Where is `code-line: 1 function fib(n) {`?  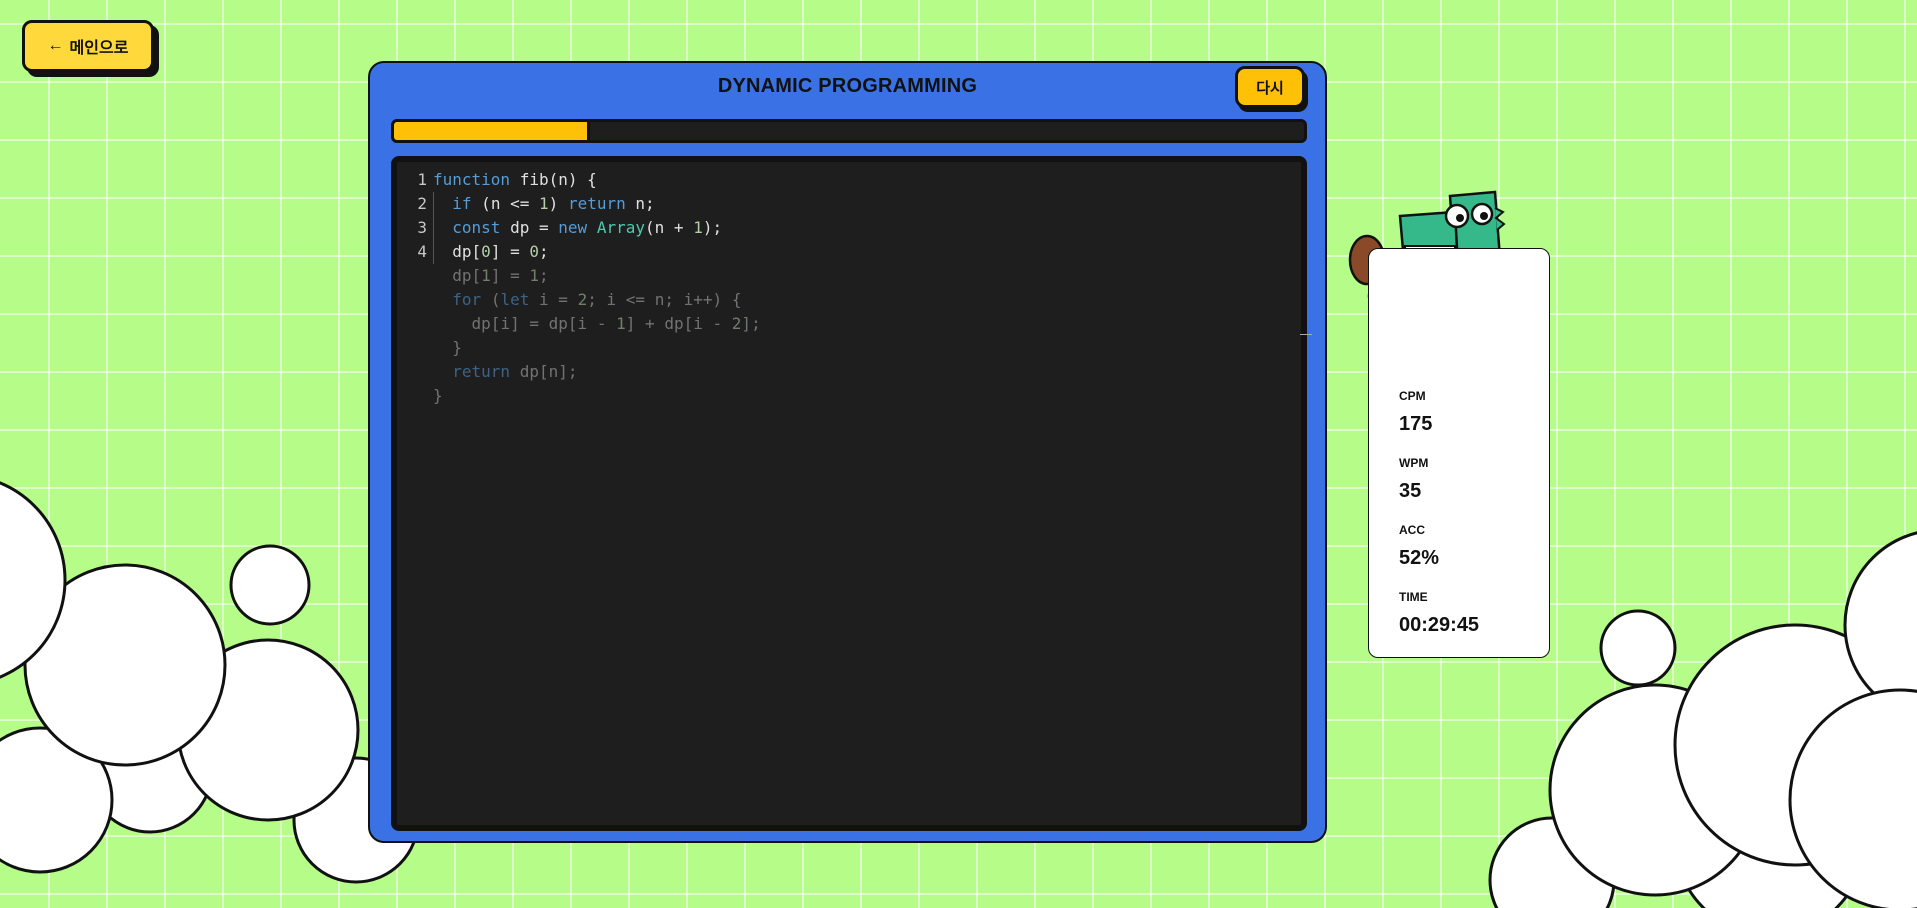
code-line: 1 function fib(n) { is located at coordinates (496, 180).